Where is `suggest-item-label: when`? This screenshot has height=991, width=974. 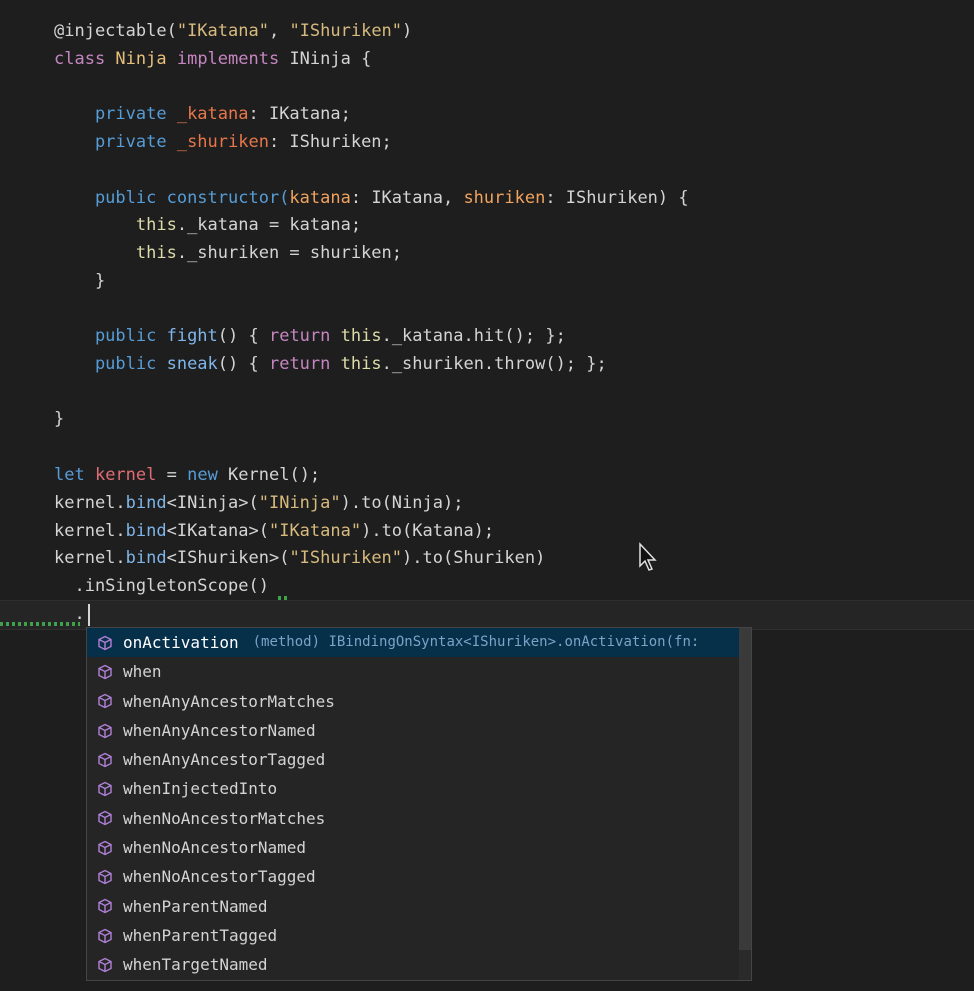
suggest-item-label: when is located at coordinates (142, 672).